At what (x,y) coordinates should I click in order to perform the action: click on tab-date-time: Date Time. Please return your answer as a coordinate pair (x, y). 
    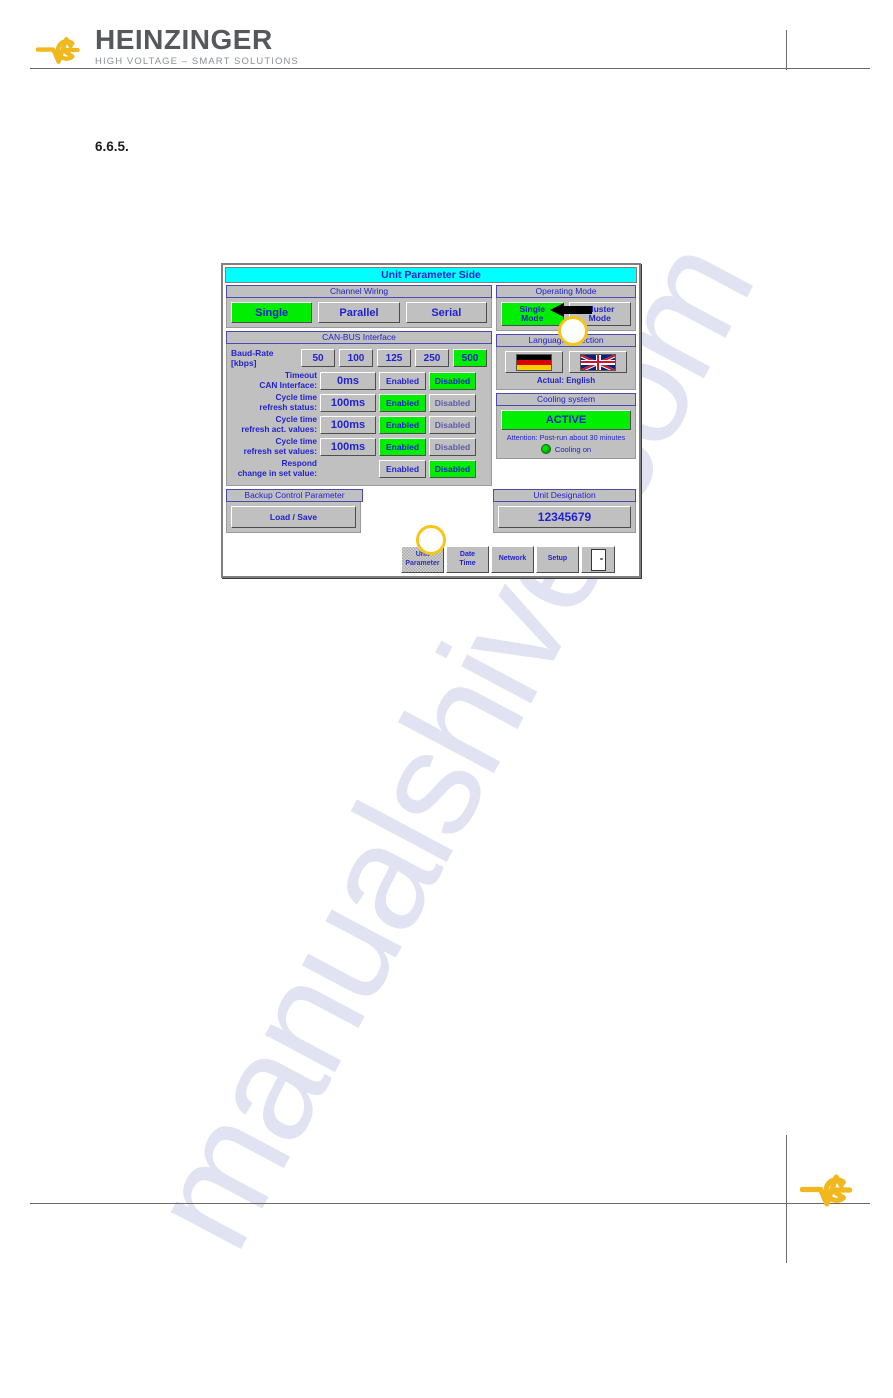
    Looking at the image, I should click on (467, 559).